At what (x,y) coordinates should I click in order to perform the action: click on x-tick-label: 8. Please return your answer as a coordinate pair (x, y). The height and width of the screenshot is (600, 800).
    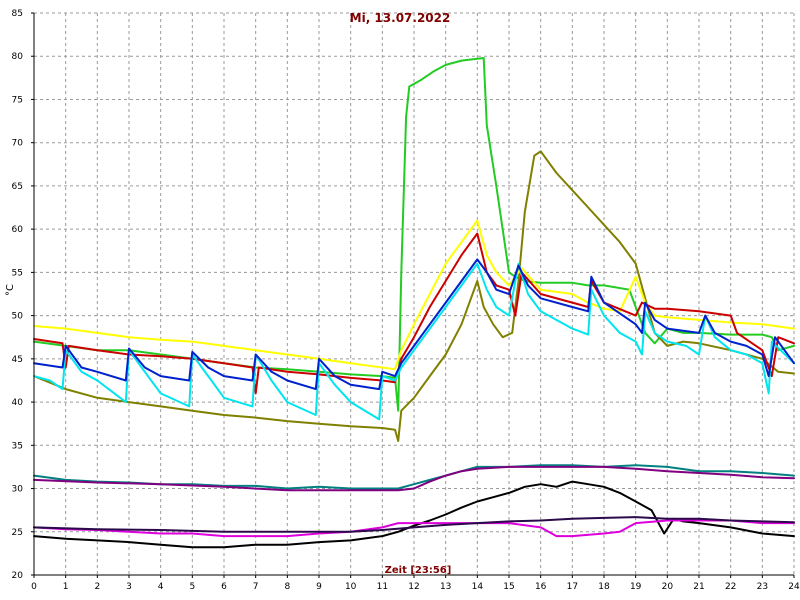
    Looking at the image, I should click on (287, 587).